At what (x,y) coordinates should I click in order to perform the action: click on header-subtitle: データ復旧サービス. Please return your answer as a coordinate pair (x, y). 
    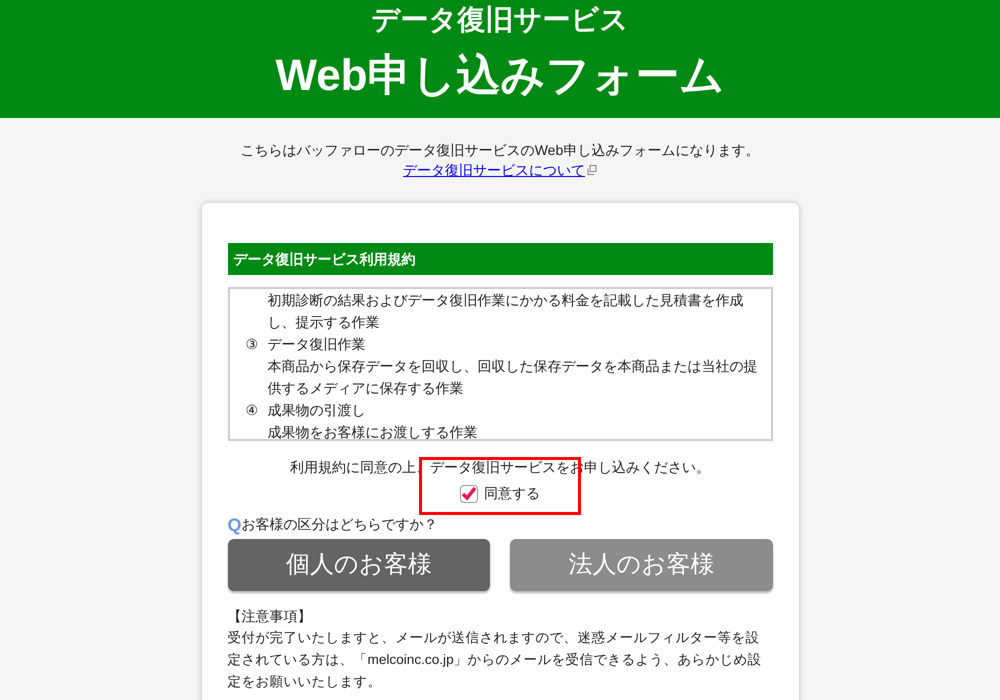
    Looking at the image, I should click on (500, 20).